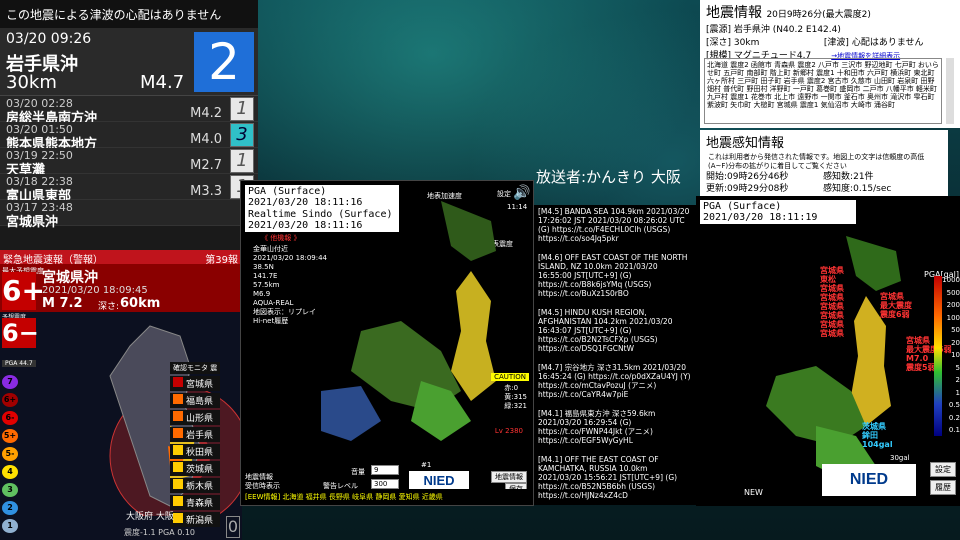 The image size is (960, 540). What do you see at coordinates (358, 472) in the screenshot?
I see `volume-label: 音量` at bounding box center [358, 472].